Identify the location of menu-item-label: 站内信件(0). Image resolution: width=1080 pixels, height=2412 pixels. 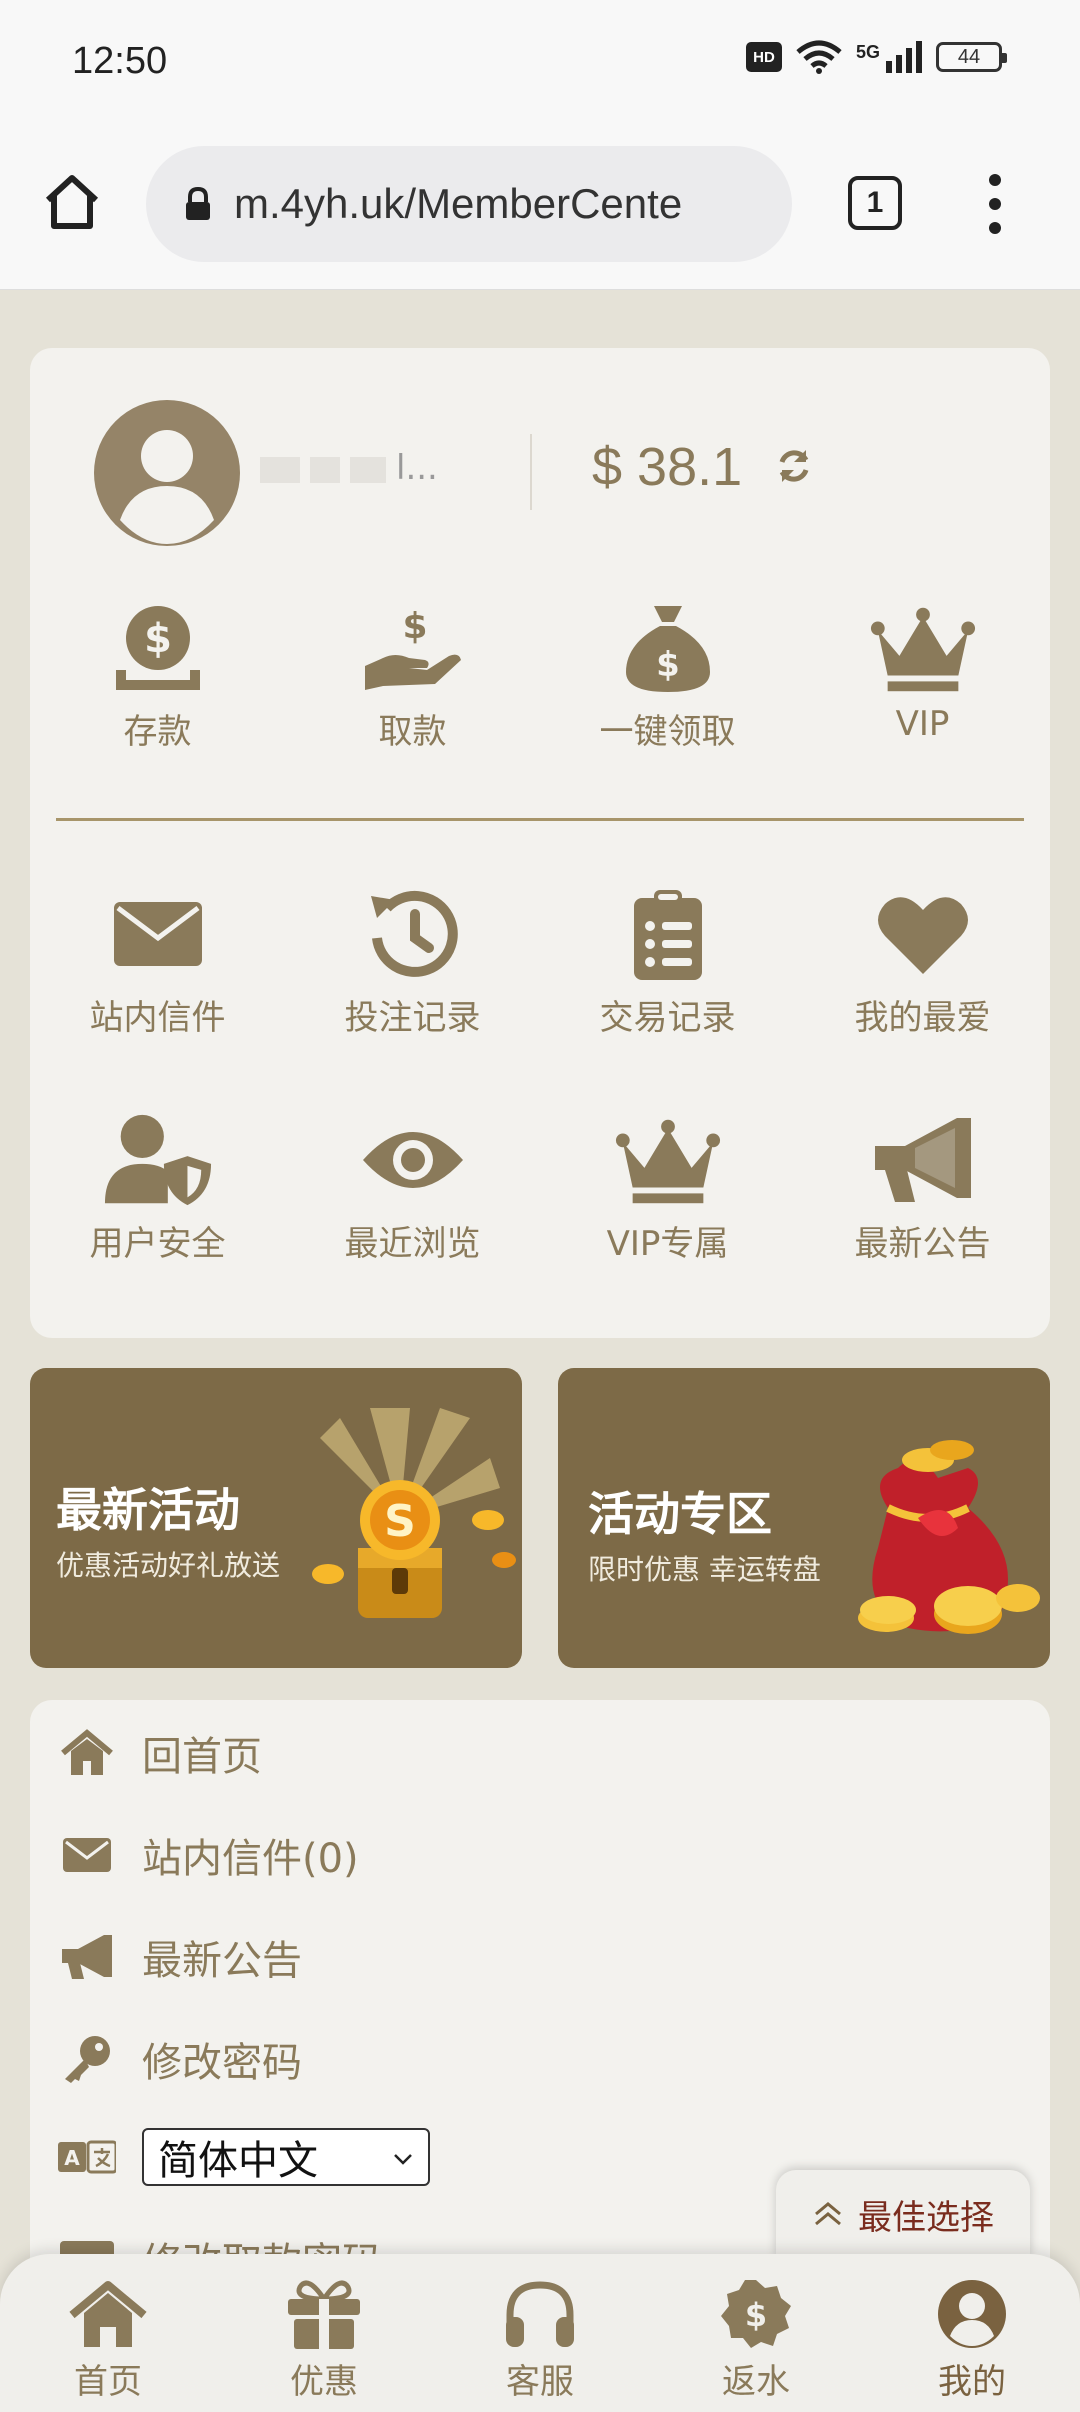
(250, 1859).